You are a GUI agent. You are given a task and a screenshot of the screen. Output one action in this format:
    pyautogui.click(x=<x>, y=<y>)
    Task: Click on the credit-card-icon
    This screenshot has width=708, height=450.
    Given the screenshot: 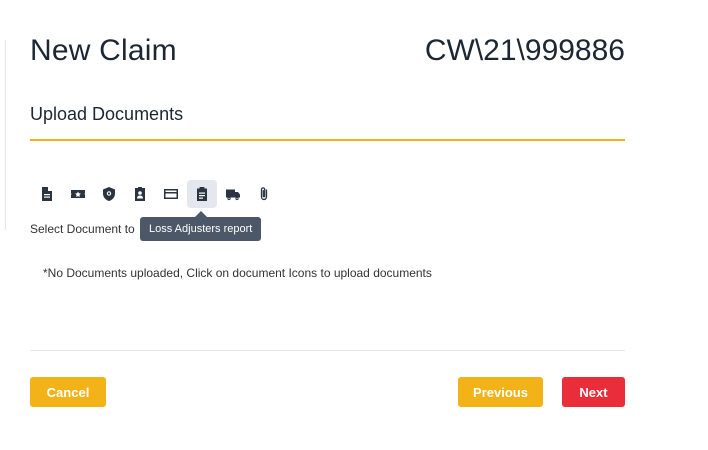 What is the action you would take?
    pyautogui.click(x=171, y=194)
    